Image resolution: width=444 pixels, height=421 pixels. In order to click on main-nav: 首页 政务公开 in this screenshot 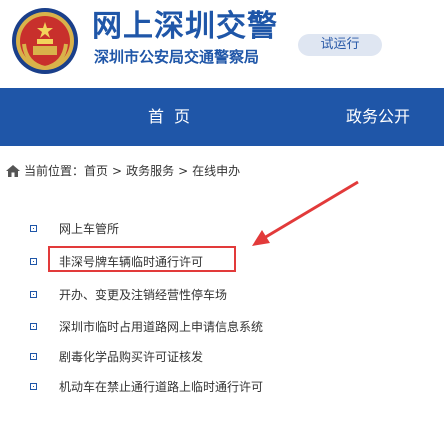, I will do `click(222, 117)`.